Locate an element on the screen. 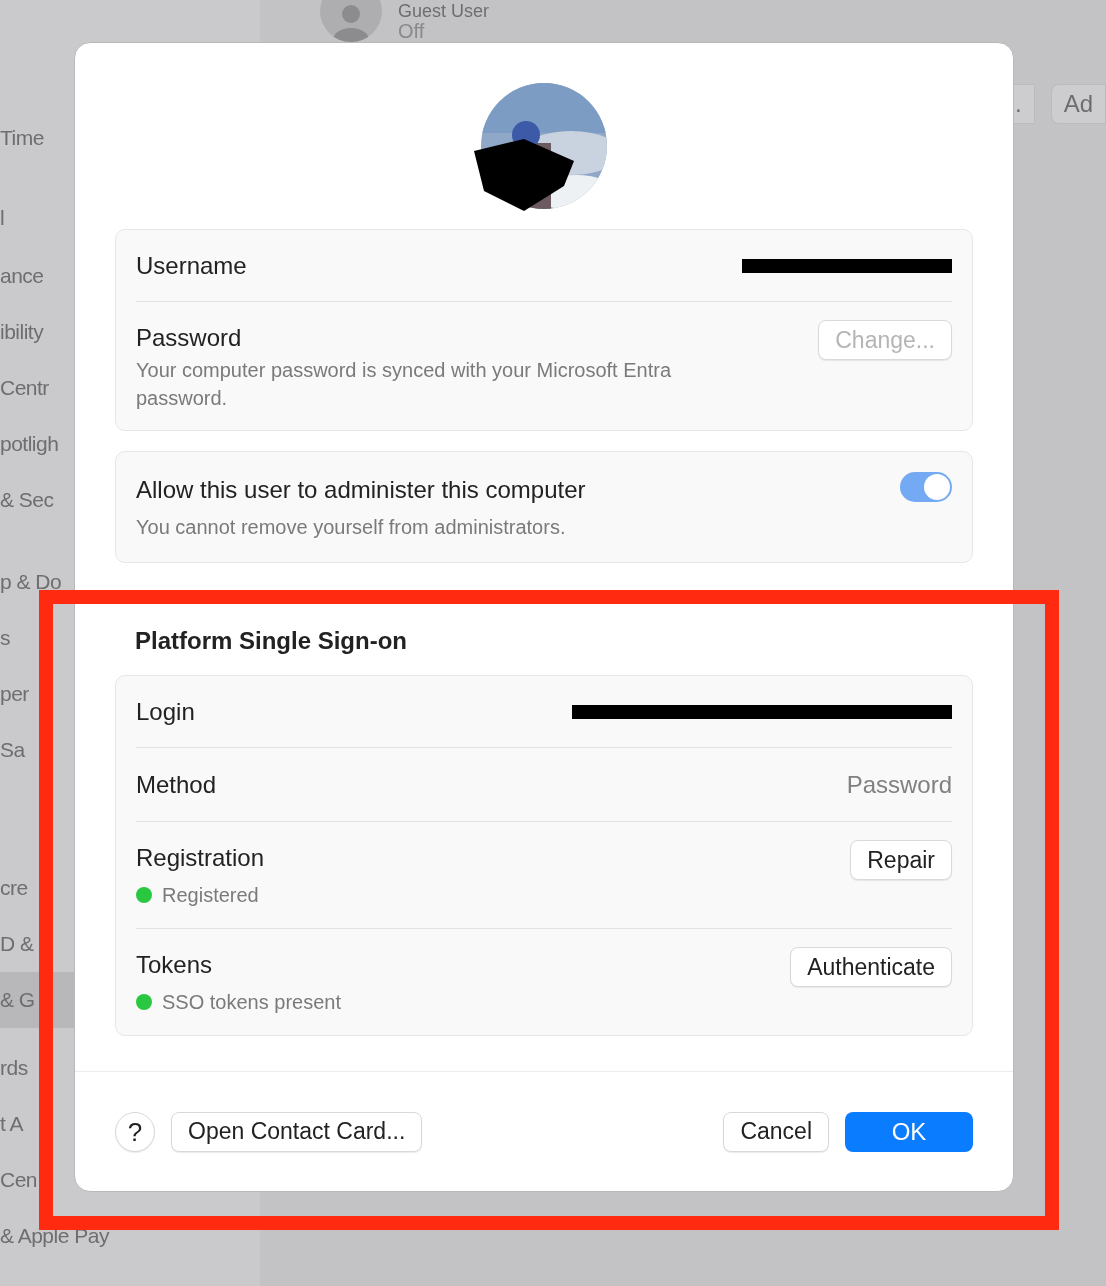  action-button: Repair is located at coordinates (901, 860).